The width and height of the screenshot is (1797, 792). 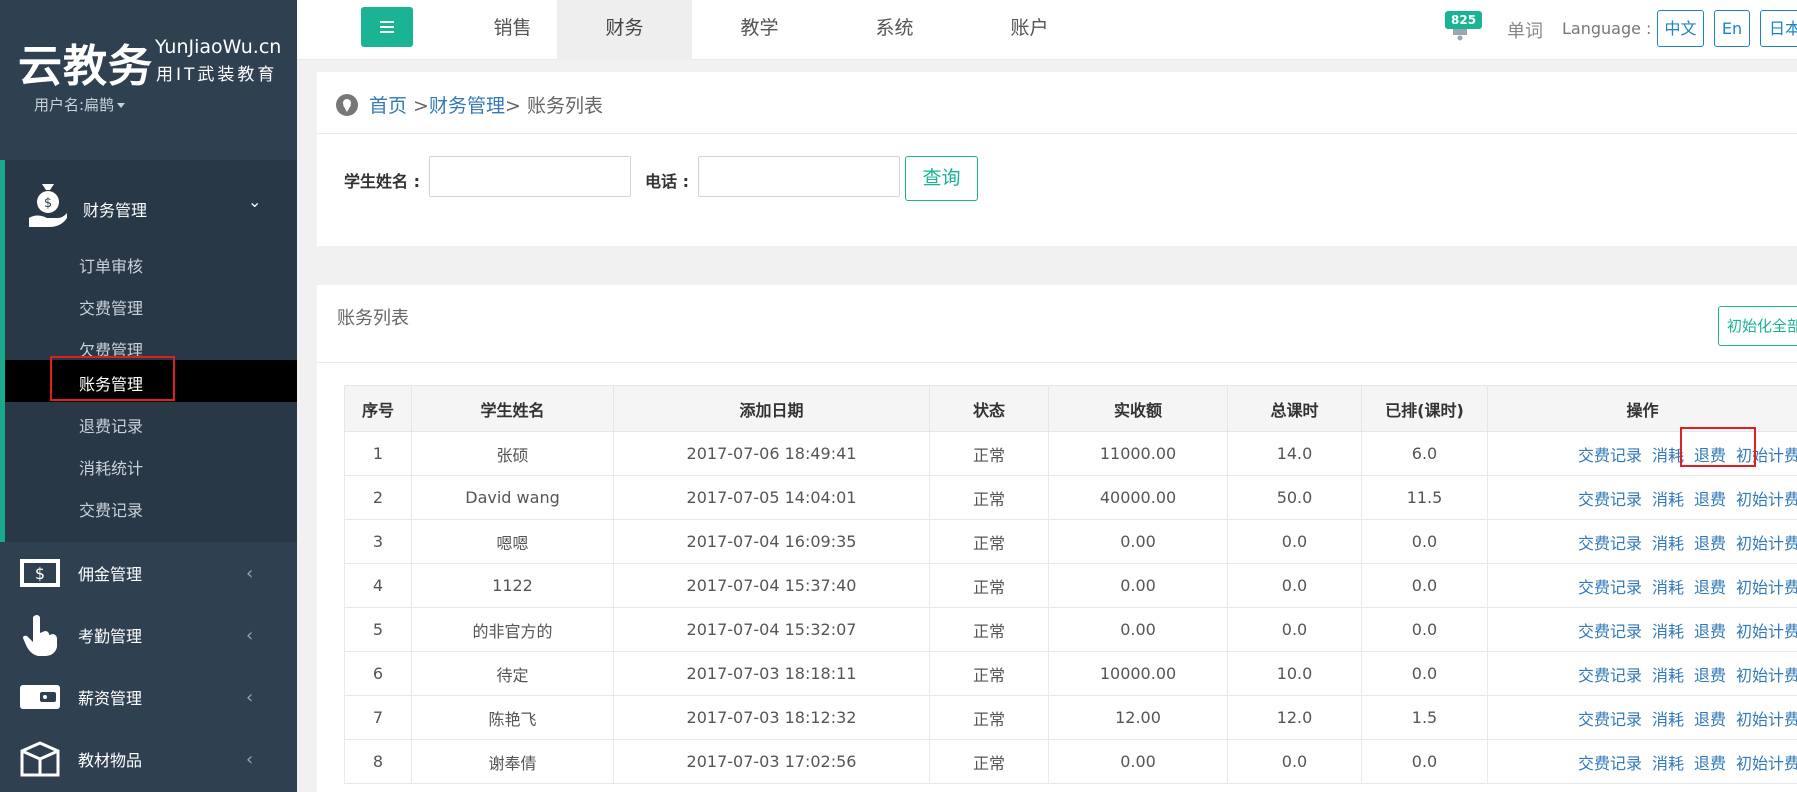 What do you see at coordinates (217, 75) in the screenshot?
I see `brand-slogan: 用IT武装教育` at bounding box center [217, 75].